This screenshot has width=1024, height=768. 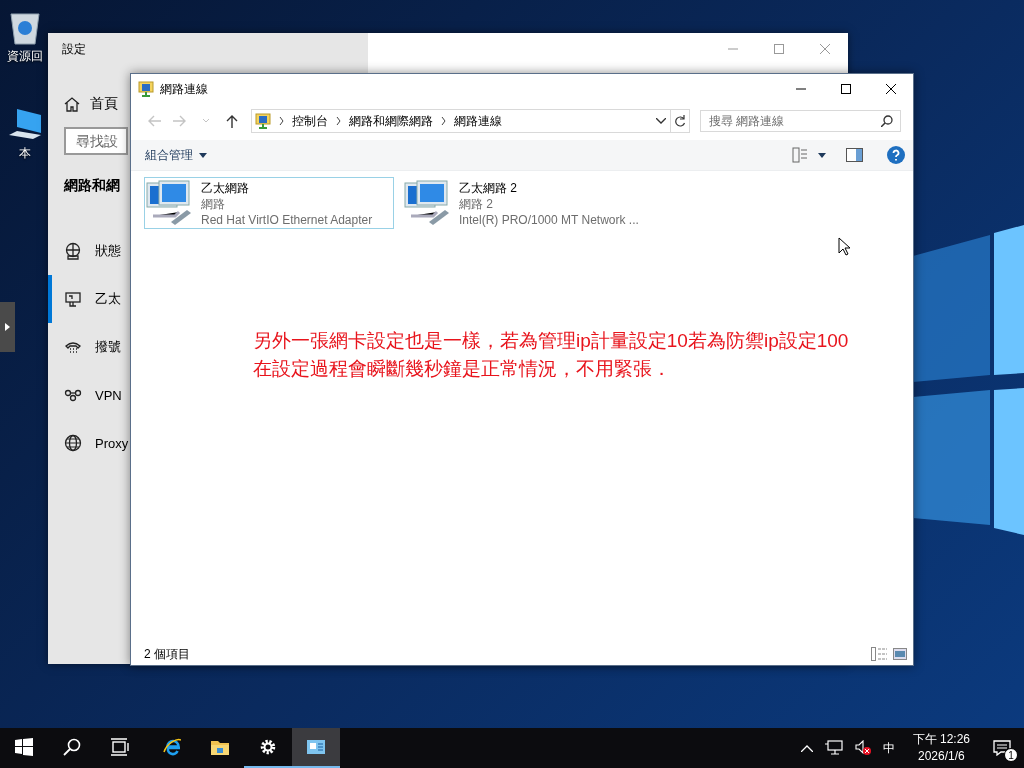 What do you see at coordinates (287, 220) in the screenshot?
I see `adapter-description: Red Hat VirtIO Ethernet Adapter` at bounding box center [287, 220].